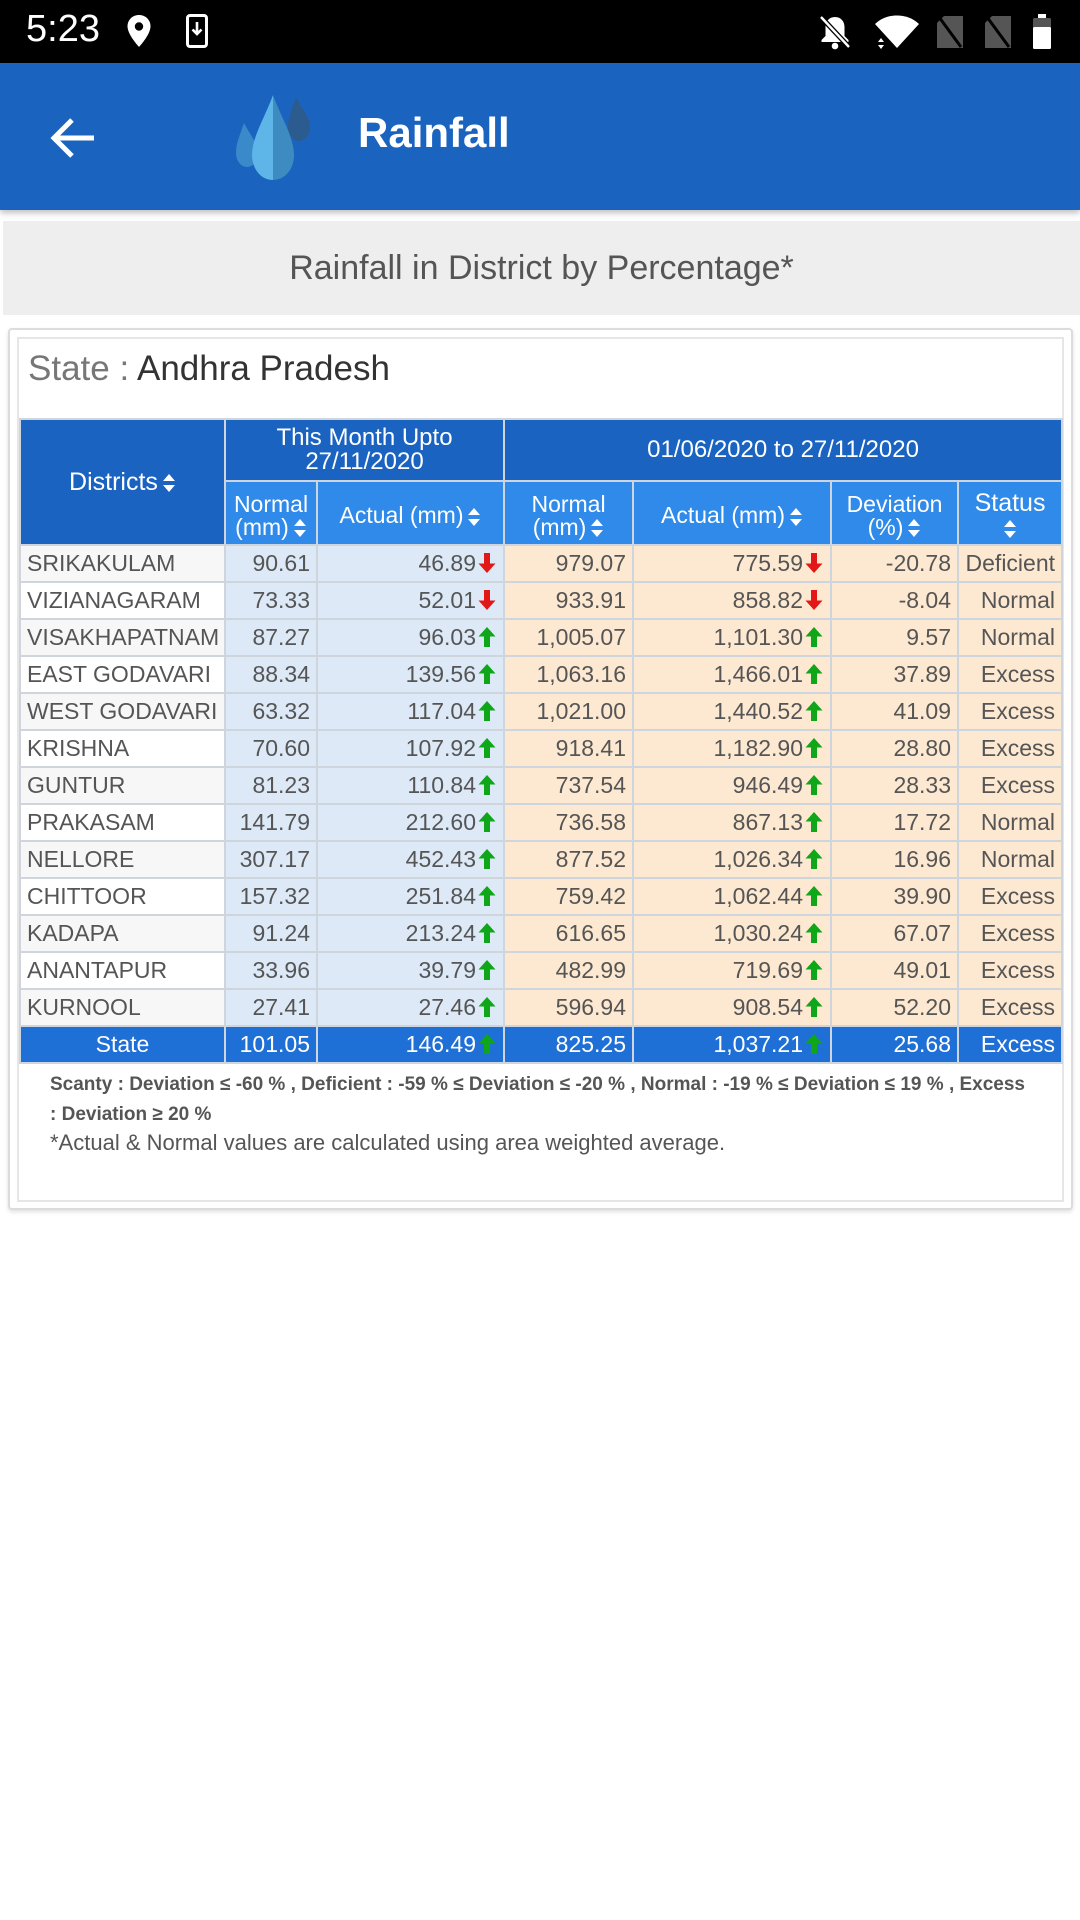 This screenshot has width=1080, height=1920. Describe the element at coordinates (122, 1007) in the screenshot. I see `district-name: KURNOOL` at that location.